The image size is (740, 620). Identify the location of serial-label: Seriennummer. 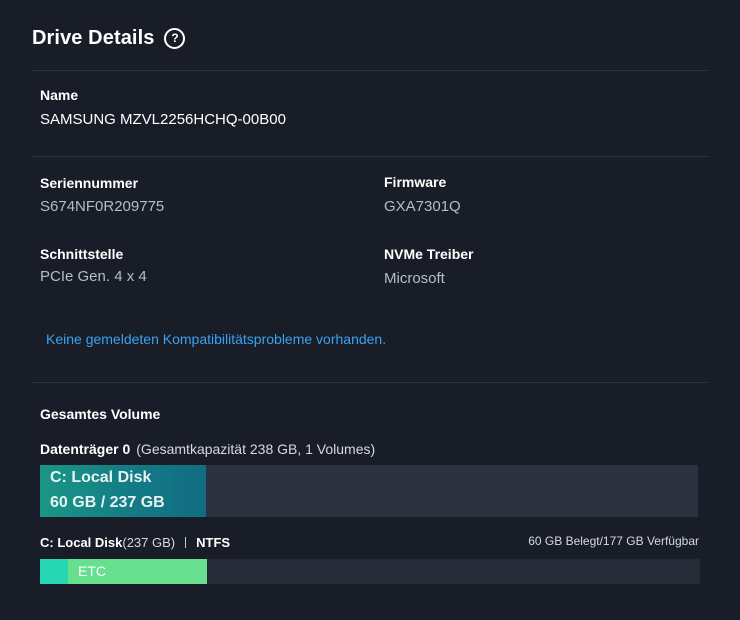
(89, 183).